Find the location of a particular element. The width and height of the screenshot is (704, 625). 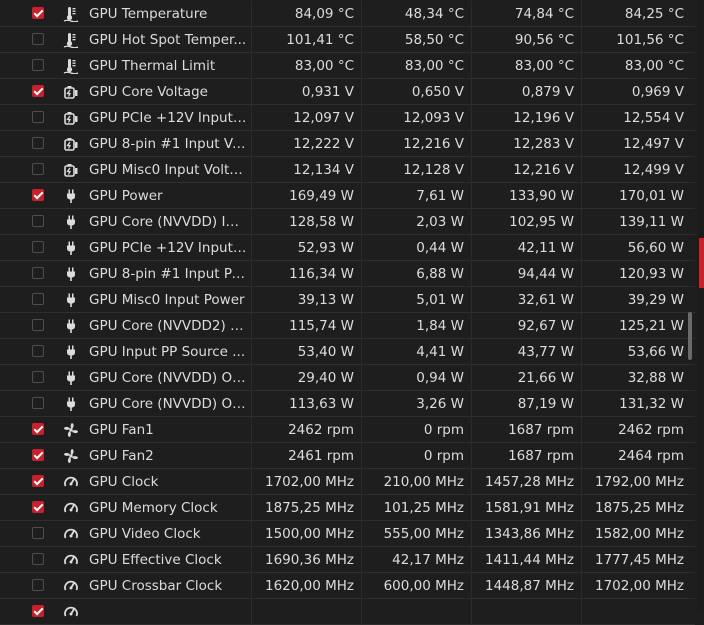

min-value: 555,00 MHz is located at coordinates (423, 534).